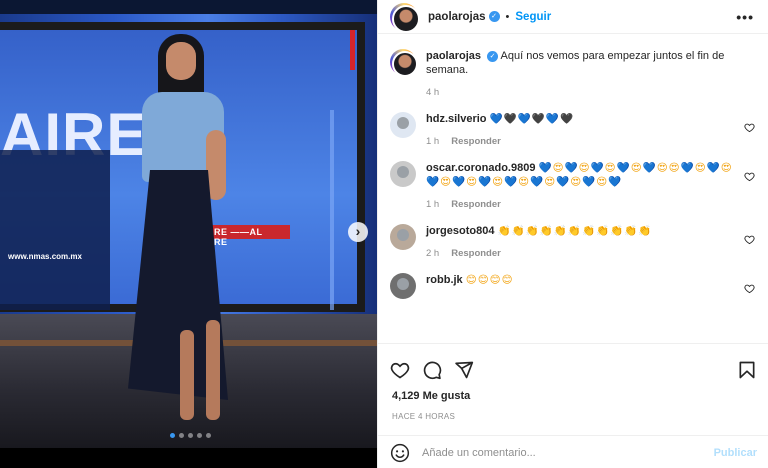  I want to click on add-comment-bar: Publicar, so click(573, 451).